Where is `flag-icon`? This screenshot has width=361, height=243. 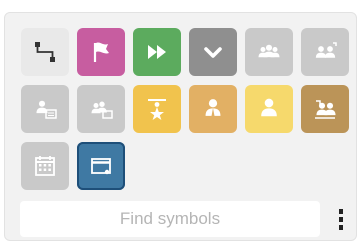 flag-icon is located at coordinates (101, 52).